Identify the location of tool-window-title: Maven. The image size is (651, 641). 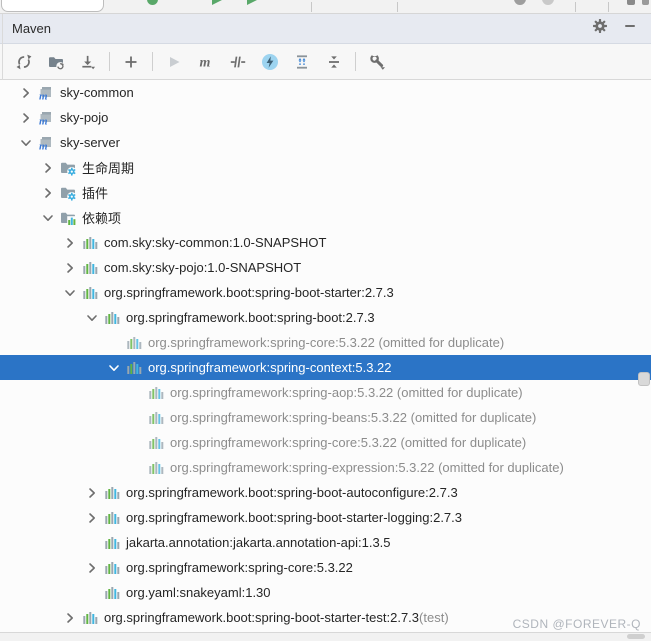
(32, 28).